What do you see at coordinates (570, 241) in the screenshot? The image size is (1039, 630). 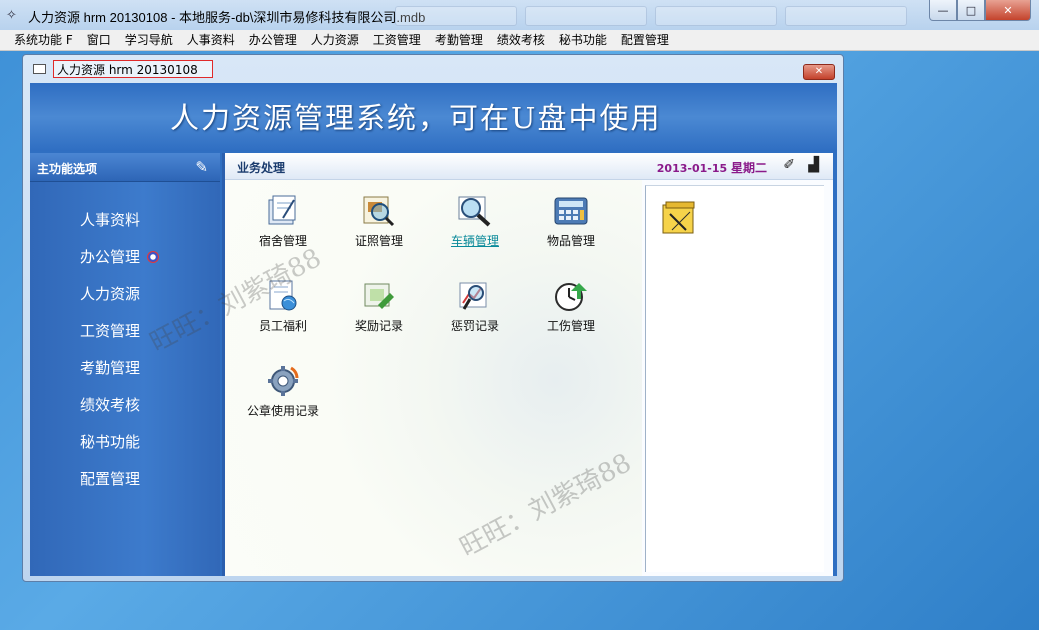 I see `tile-label: 物品管理` at bounding box center [570, 241].